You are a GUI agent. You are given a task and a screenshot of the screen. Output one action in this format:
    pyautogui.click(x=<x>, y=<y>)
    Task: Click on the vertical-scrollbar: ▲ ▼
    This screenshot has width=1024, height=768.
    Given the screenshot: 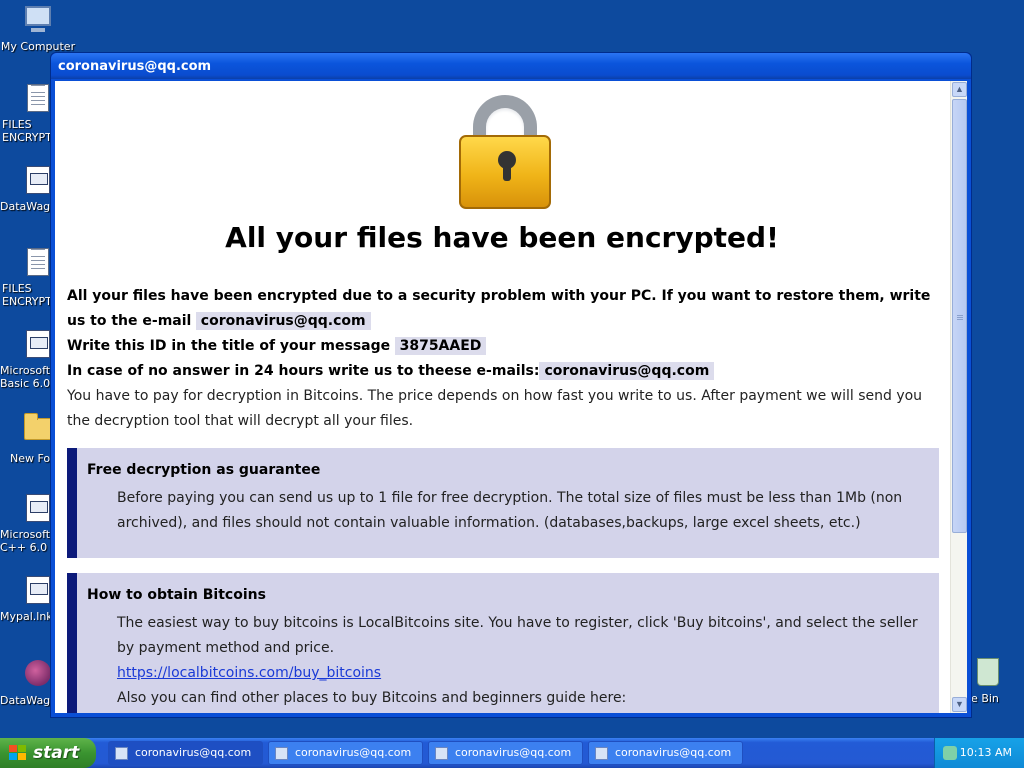 What is the action you would take?
    pyautogui.click(x=958, y=397)
    